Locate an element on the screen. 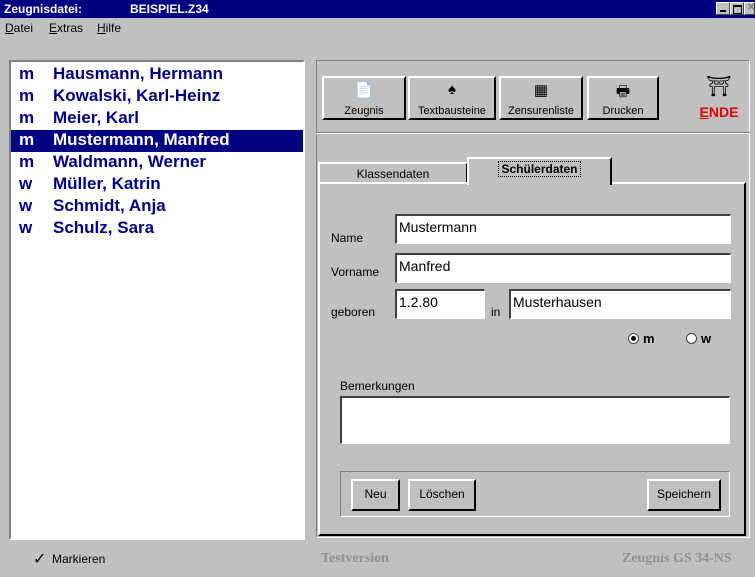  menu-hilfe: Hilfe is located at coordinates (109, 28).